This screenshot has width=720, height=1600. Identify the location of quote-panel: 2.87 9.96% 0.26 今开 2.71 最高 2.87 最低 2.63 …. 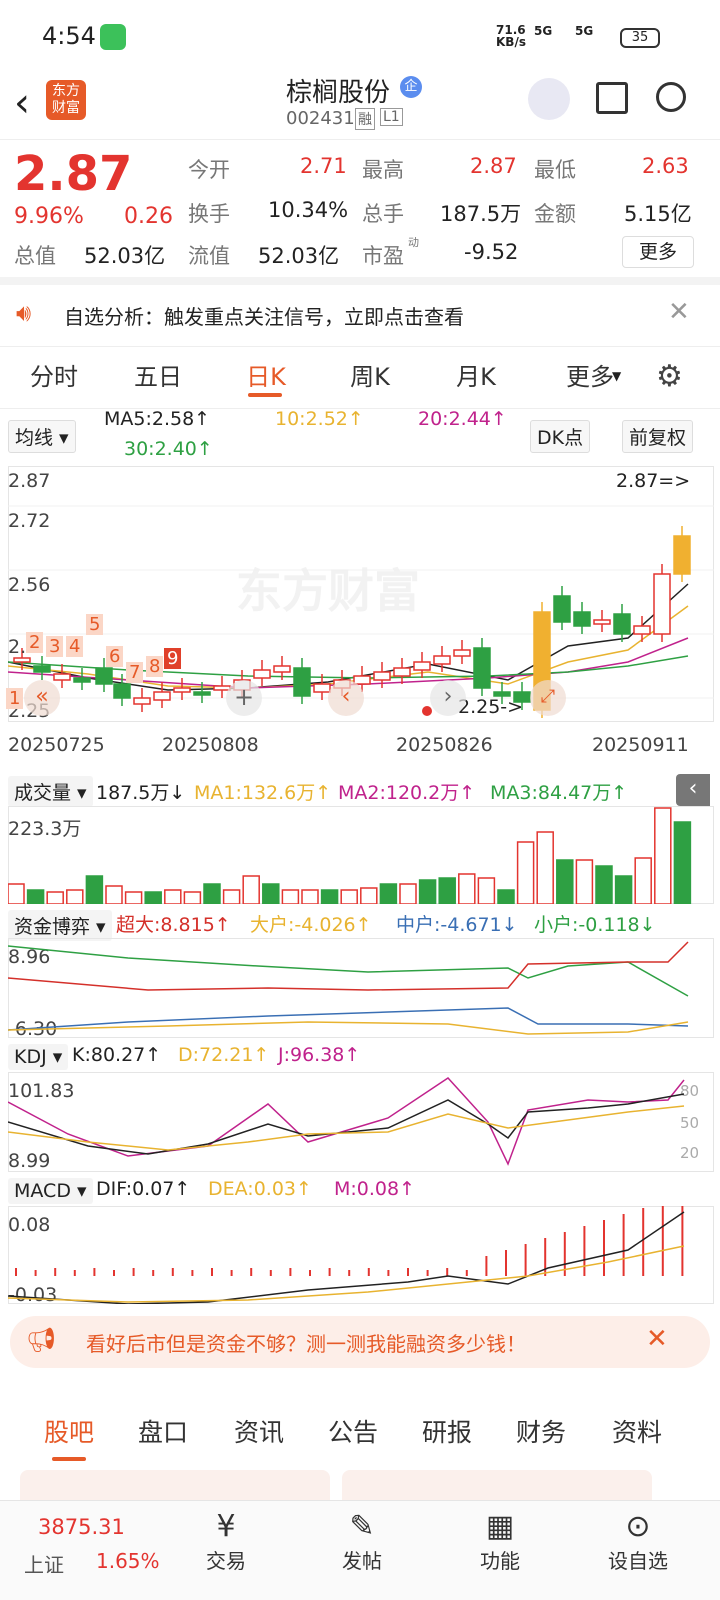
(360, 212).